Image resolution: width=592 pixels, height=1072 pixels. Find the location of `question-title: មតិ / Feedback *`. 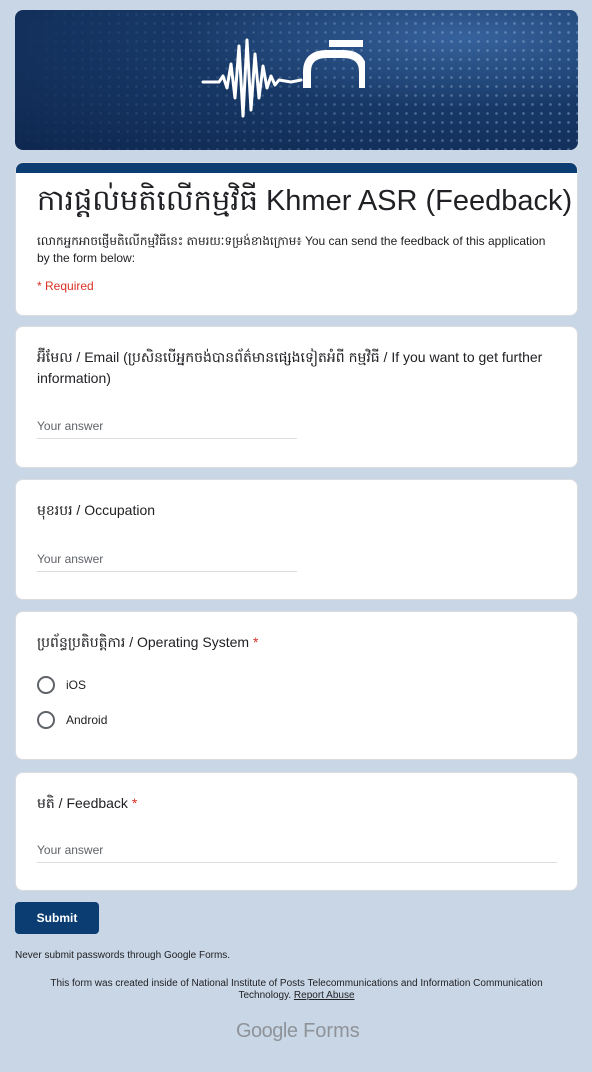

question-title: មតិ / Feedback * is located at coordinates (87, 803).